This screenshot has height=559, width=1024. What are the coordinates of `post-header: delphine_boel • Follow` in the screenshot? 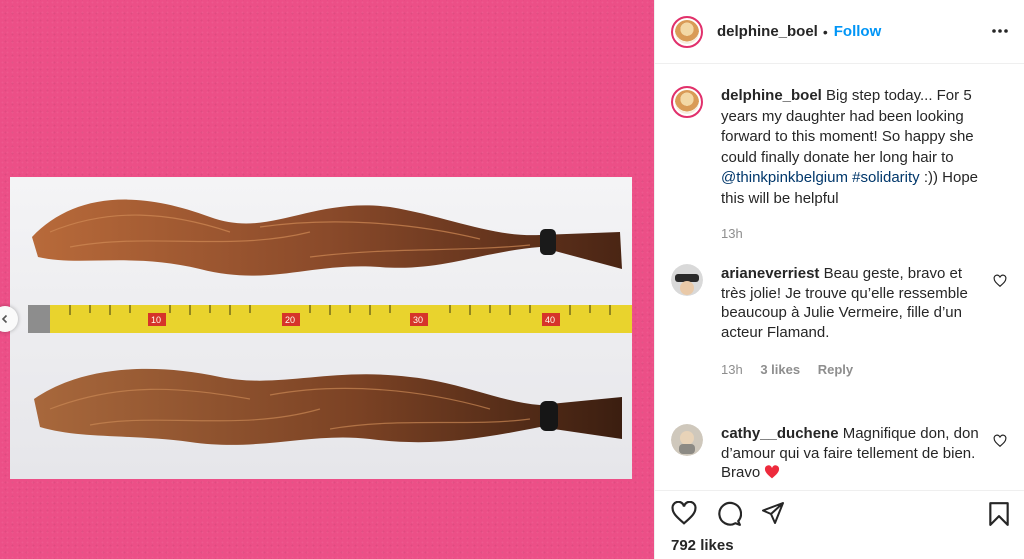 It's located at (839, 32).